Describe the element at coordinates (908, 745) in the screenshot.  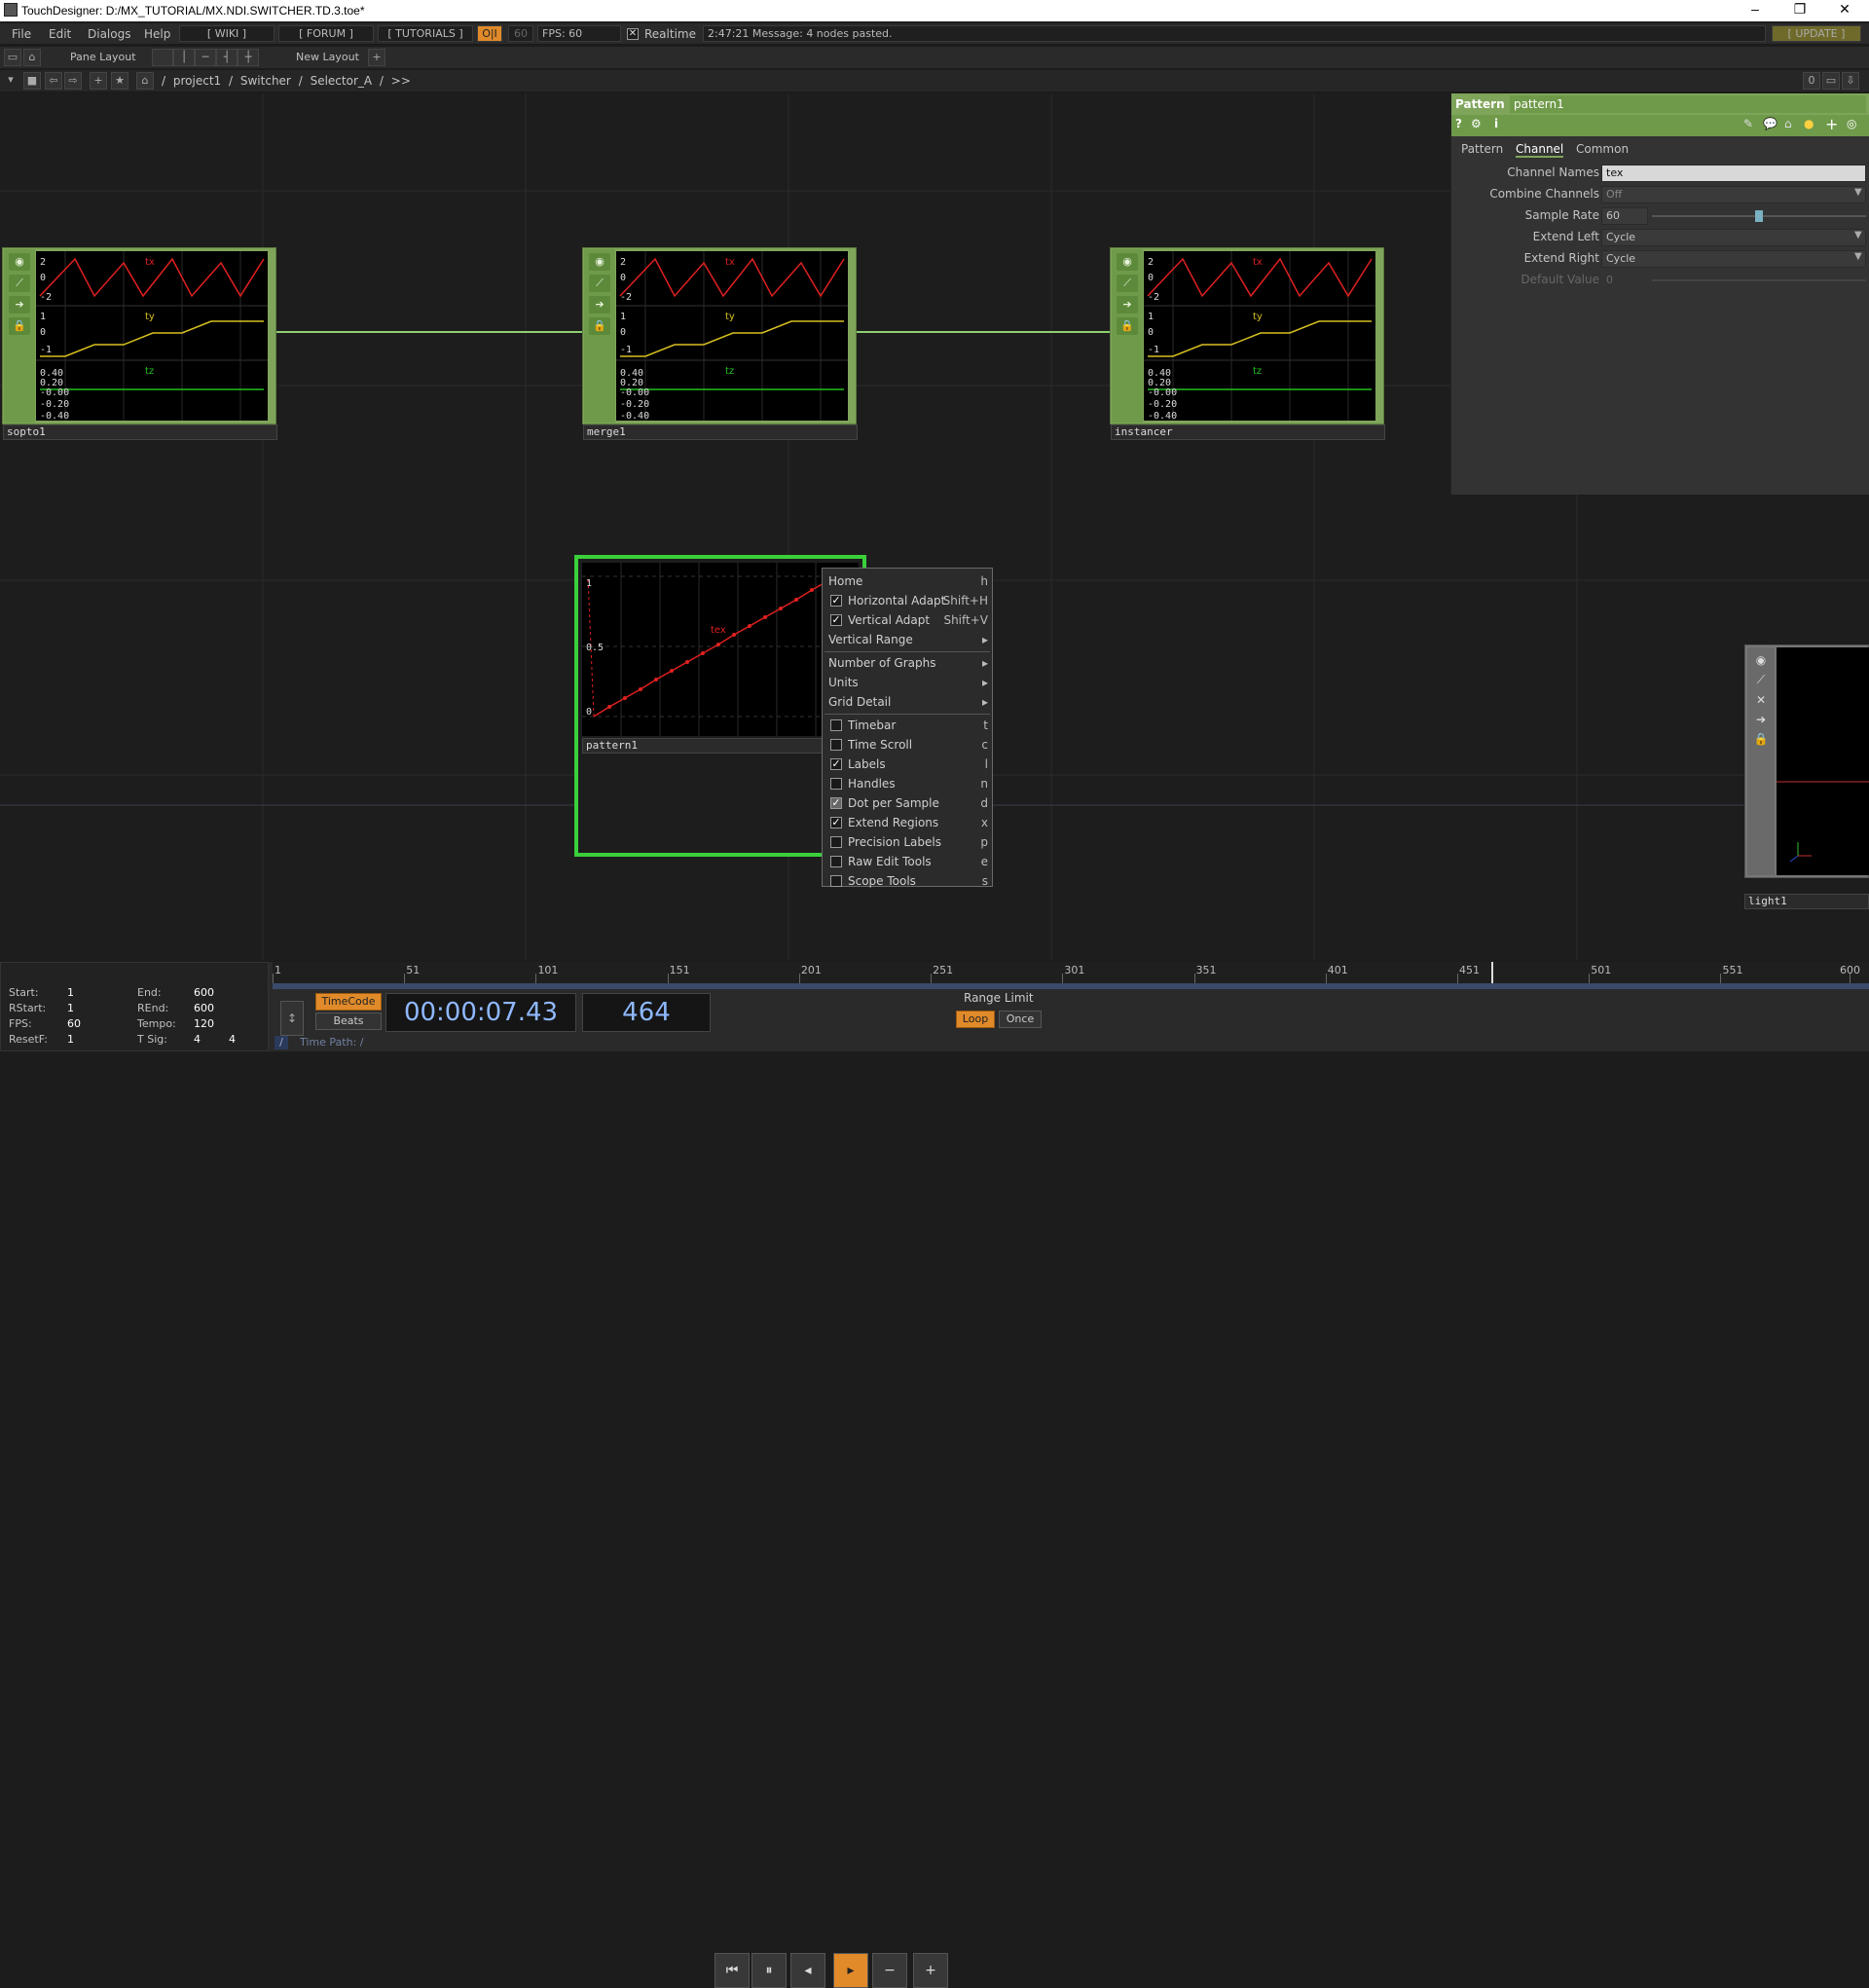
I see `menu-item-time-scroll: Time Scroll c` at that location.